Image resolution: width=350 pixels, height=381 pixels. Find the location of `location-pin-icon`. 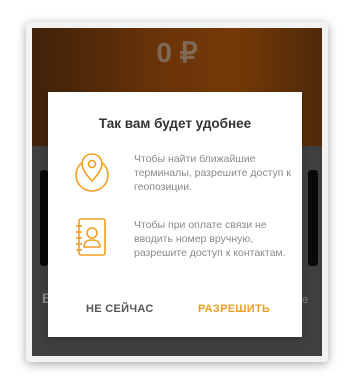

location-pin-icon is located at coordinates (92, 172).